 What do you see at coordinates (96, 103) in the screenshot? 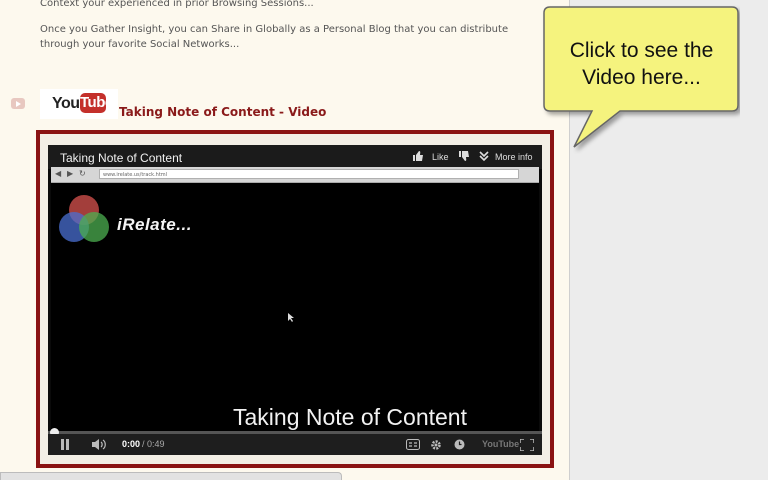
I see `youtube-logo-tube: Tube` at bounding box center [96, 103].